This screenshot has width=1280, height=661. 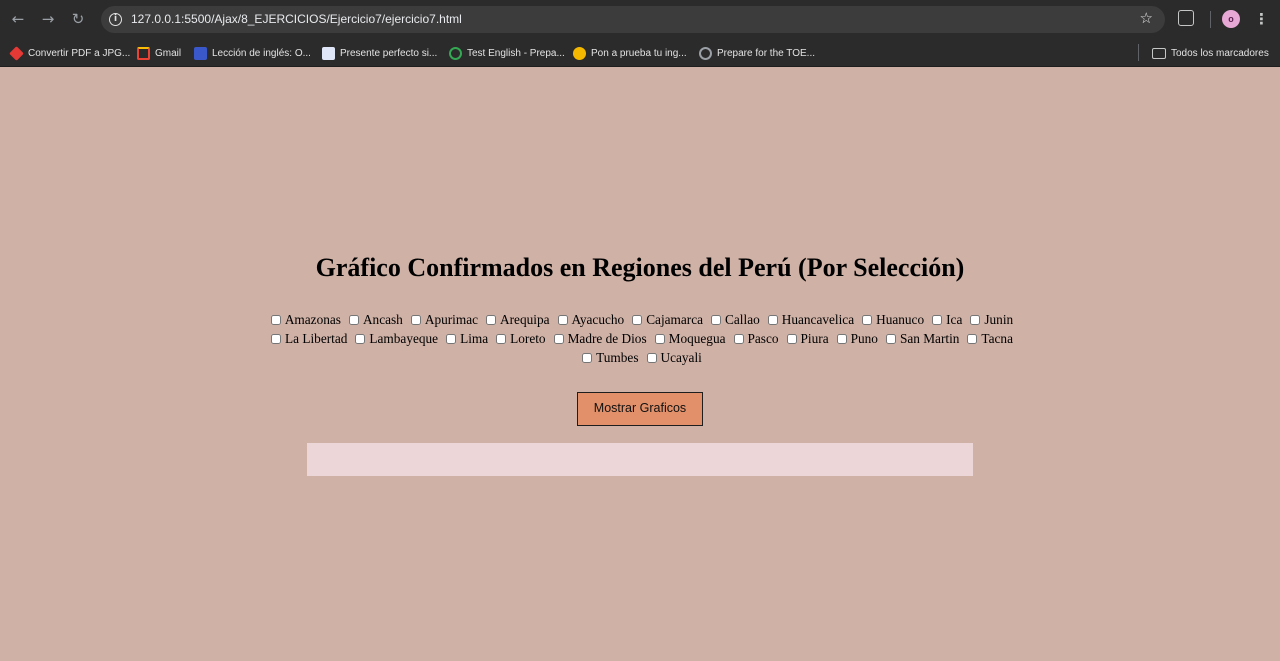 I want to click on region-option: Madre de Dios, so click(x=598, y=338).